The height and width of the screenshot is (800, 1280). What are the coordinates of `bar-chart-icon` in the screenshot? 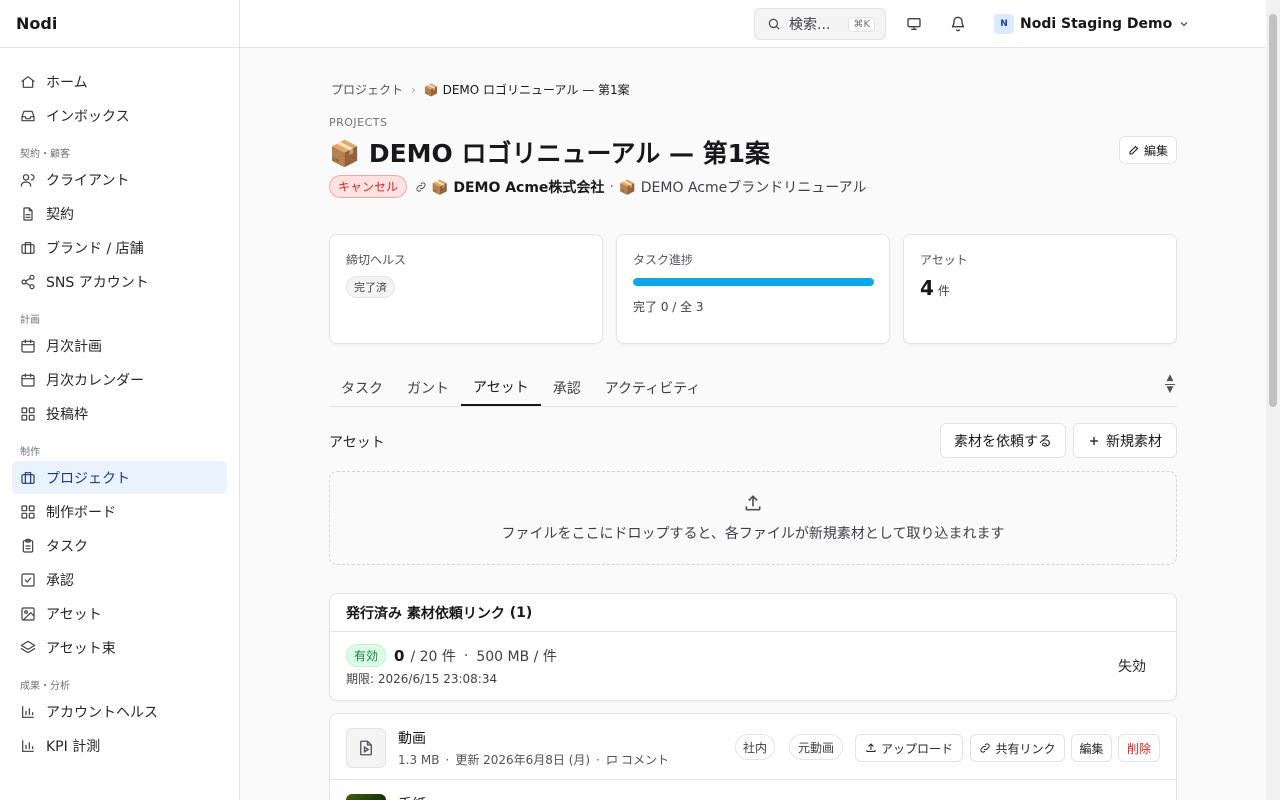 It's located at (28, 712).